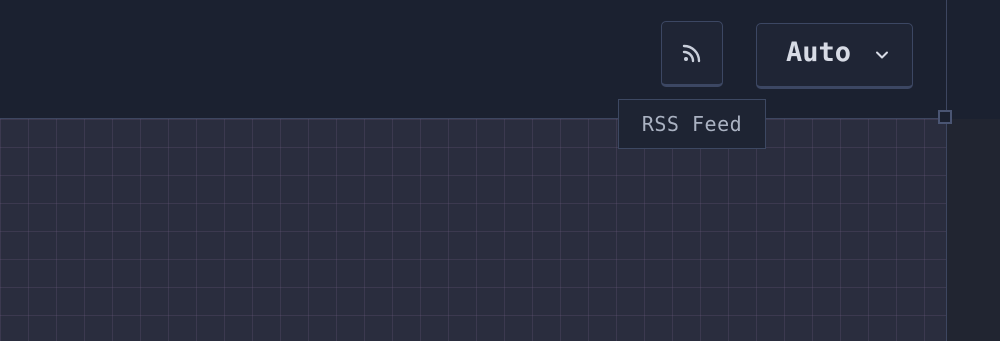 The width and height of the screenshot is (1000, 341). What do you see at coordinates (945, 117) in the screenshot?
I see `resize-handle` at bounding box center [945, 117].